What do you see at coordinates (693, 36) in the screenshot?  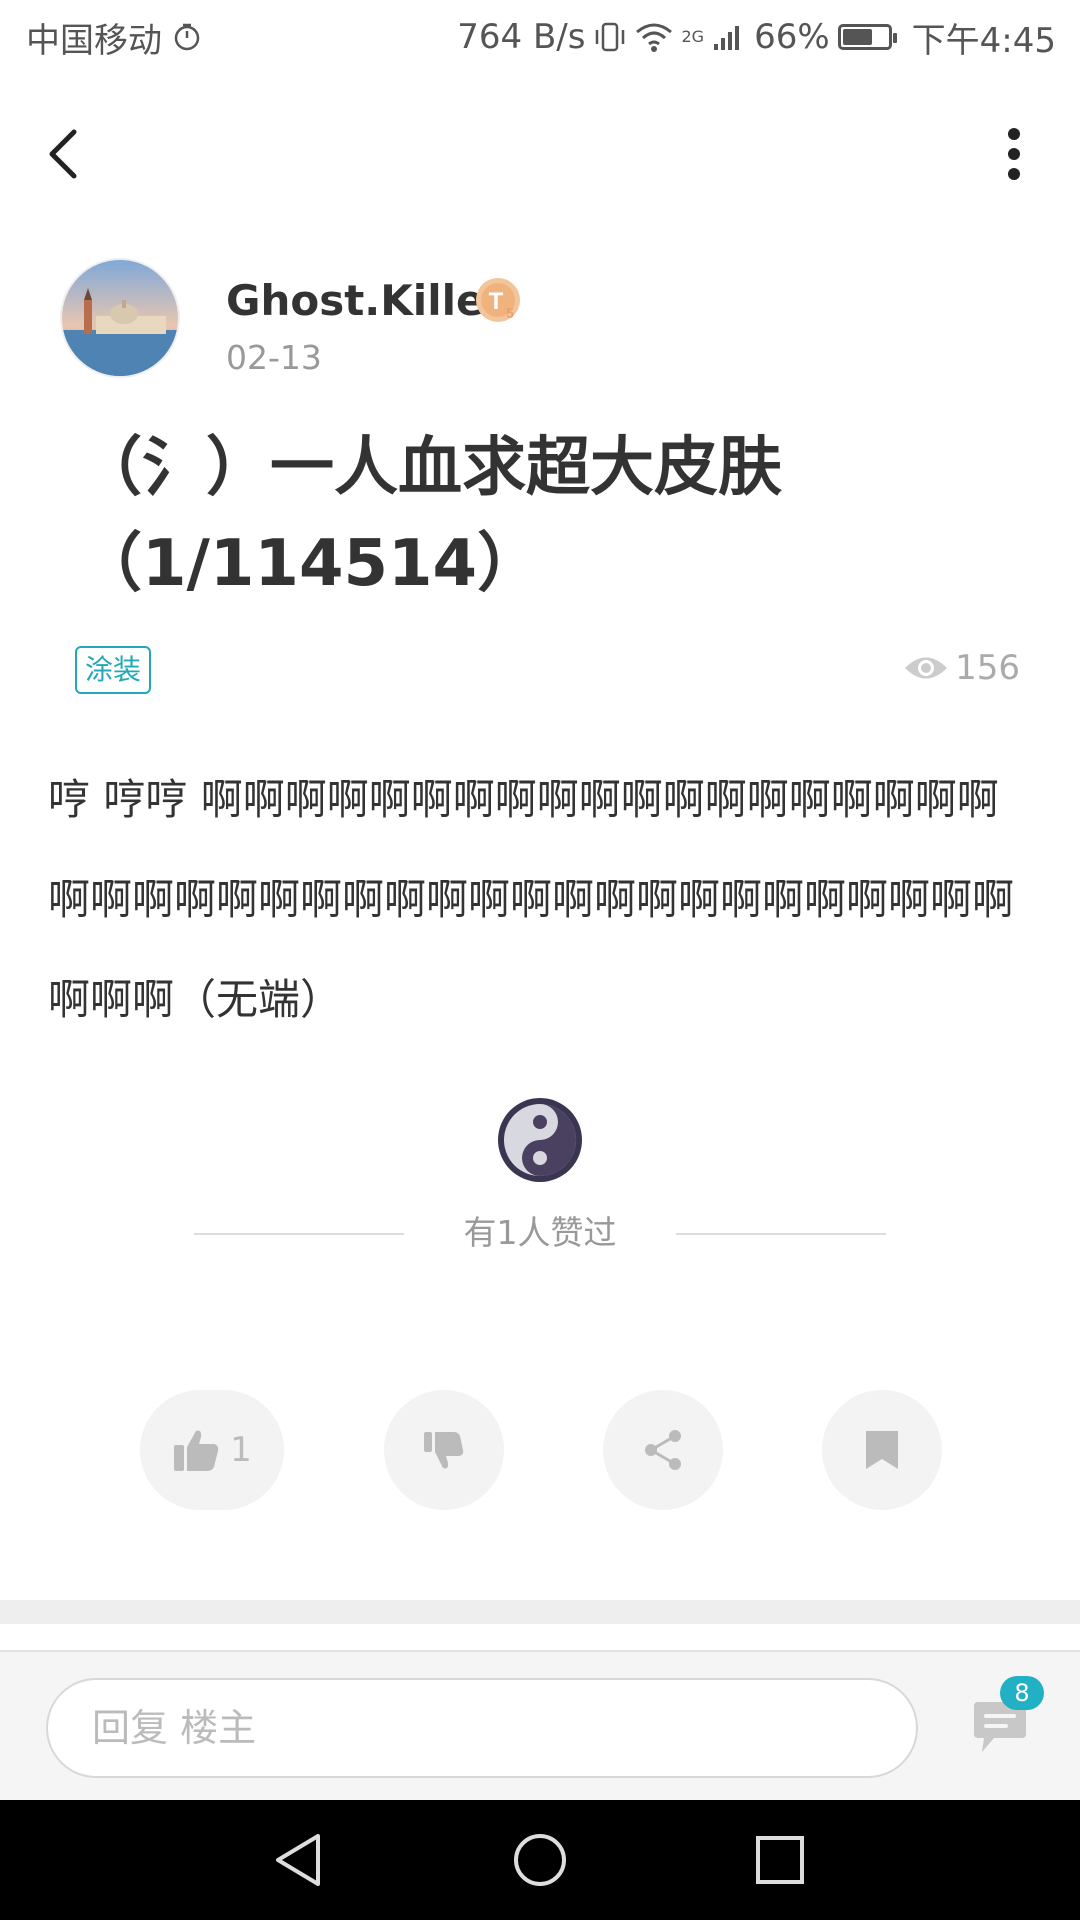 I see `signal-type-label: 2G` at bounding box center [693, 36].